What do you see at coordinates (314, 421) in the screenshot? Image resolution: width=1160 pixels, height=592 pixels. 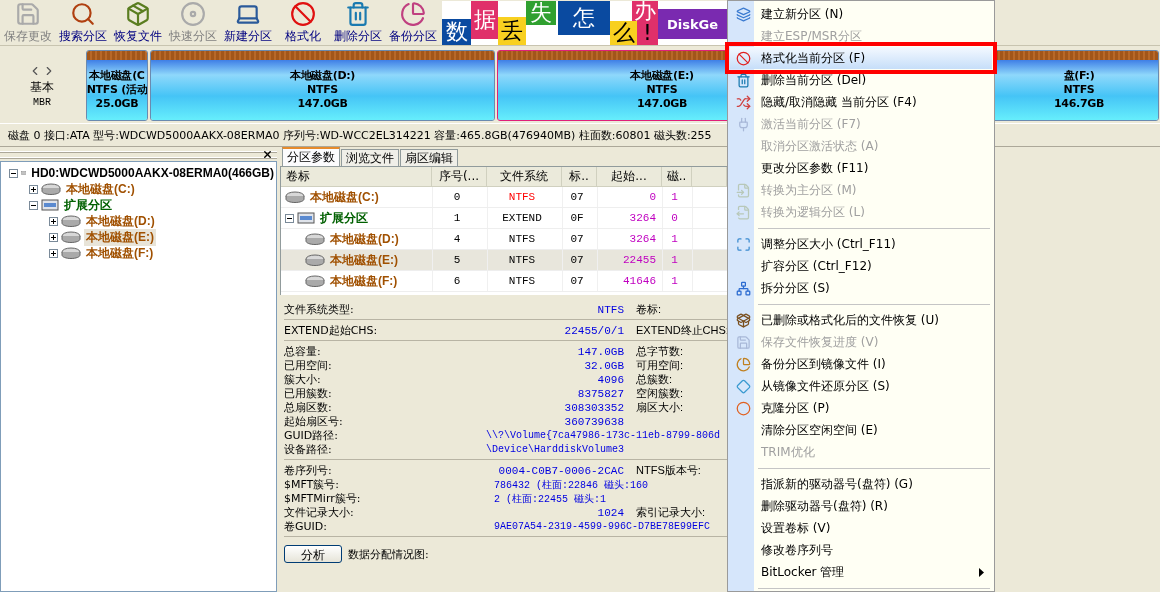 I see `field-label: 起始扇区号:` at bounding box center [314, 421].